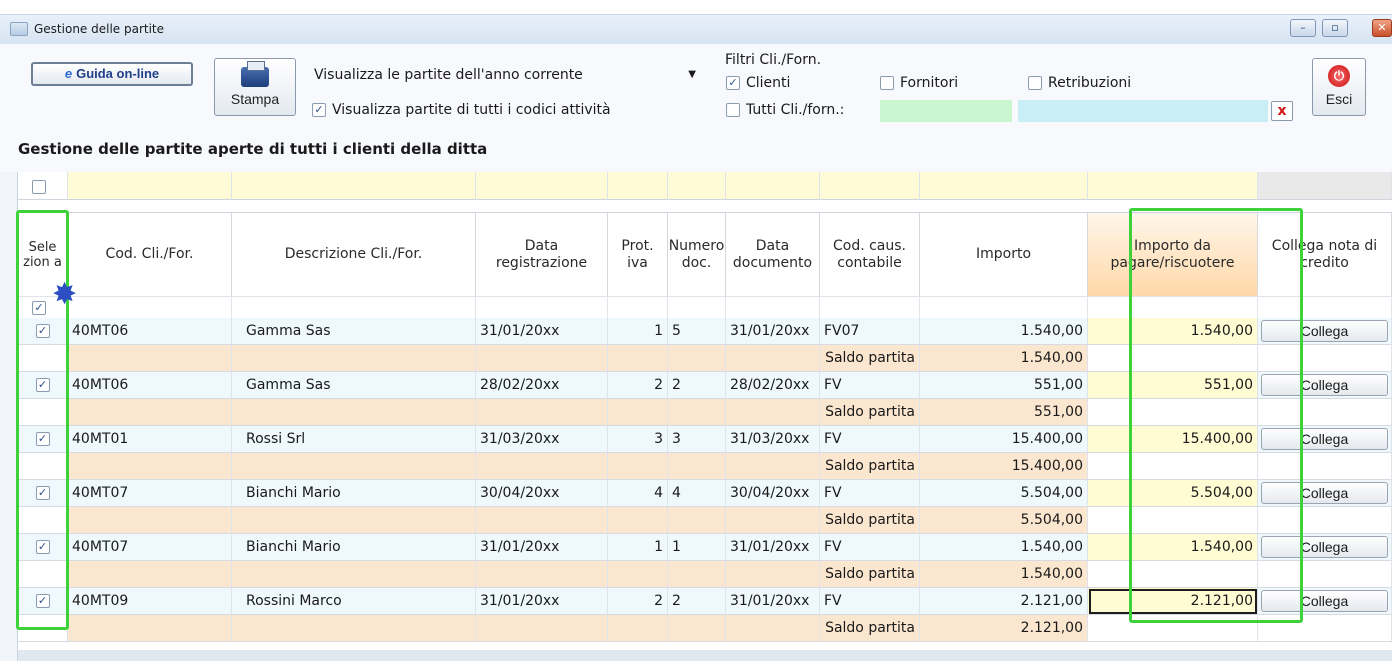  What do you see at coordinates (354, 186) in the screenshot?
I see `filter-descrizione` at bounding box center [354, 186].